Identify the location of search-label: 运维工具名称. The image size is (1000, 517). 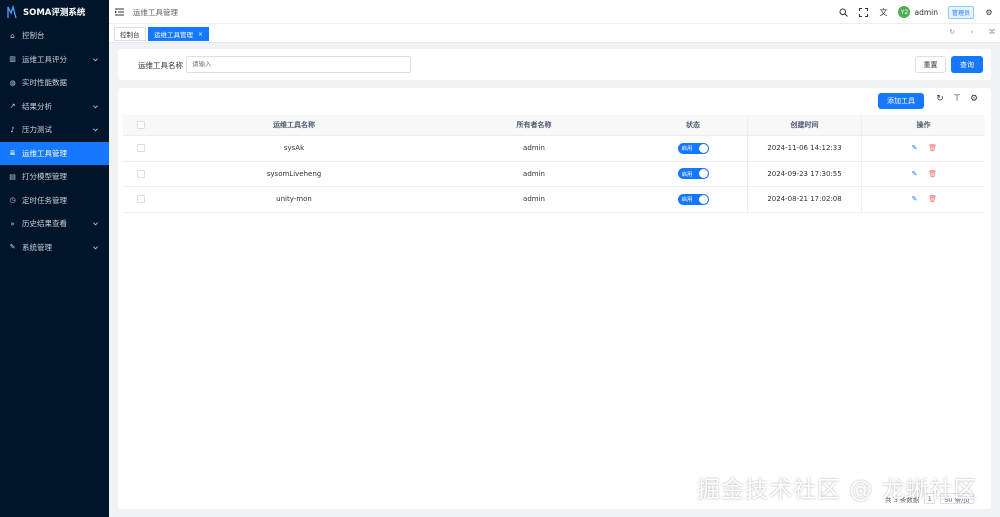
(160, 65).